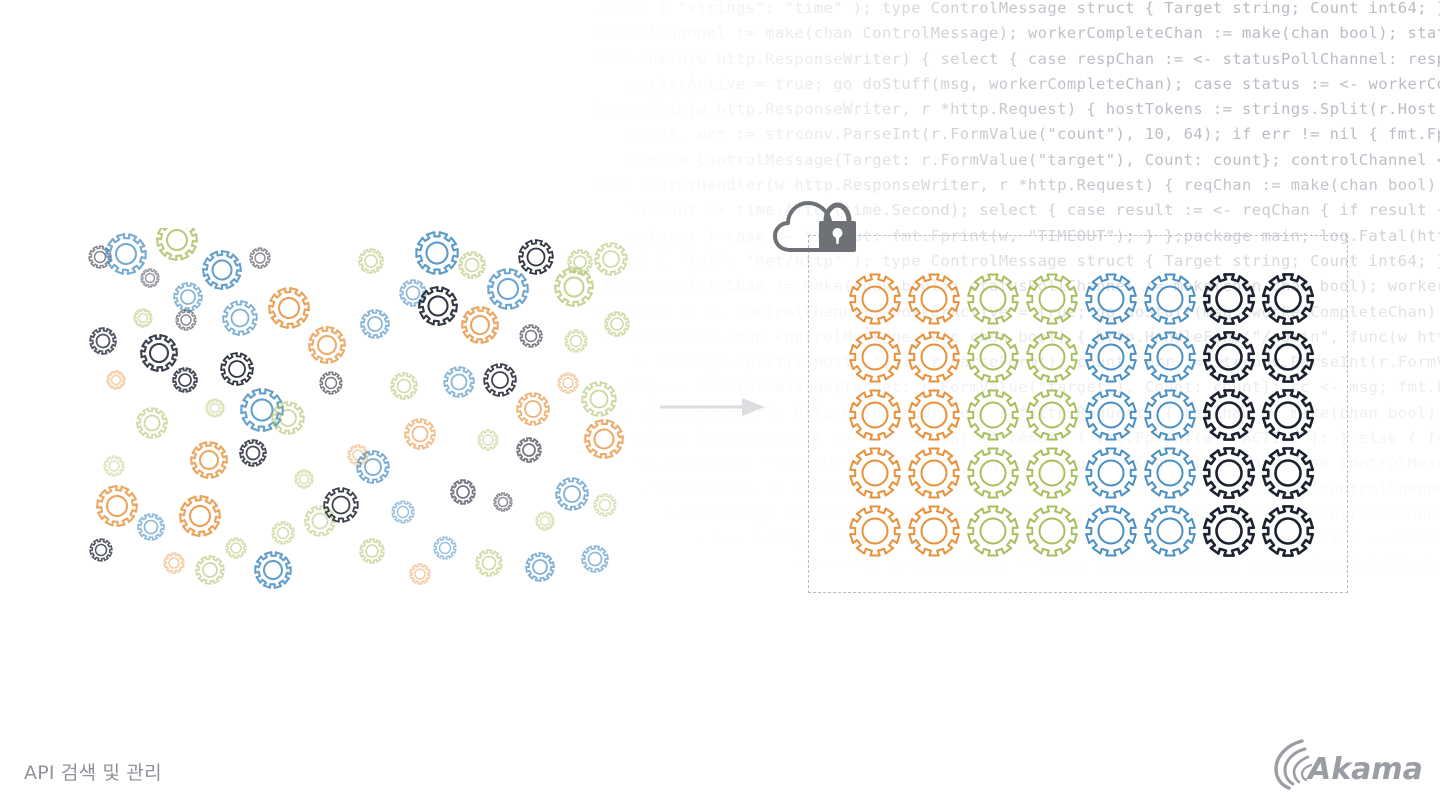  Describe the element at coordinates (93, 773) in the screenshot. I see `slide-caption: API 검색 및 관리` at that location.